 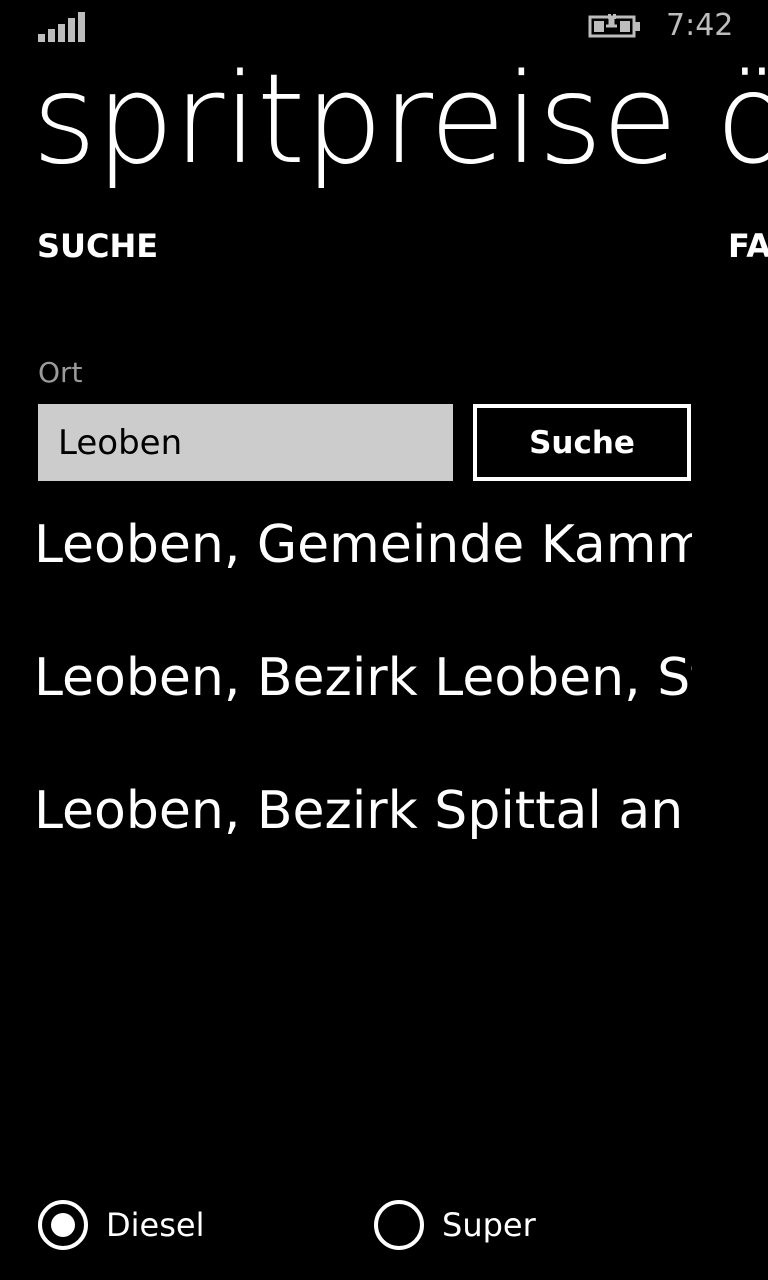 I want to click on result-item: Leoben, Bezirk Leoben, St, so click(x=363, y=704).